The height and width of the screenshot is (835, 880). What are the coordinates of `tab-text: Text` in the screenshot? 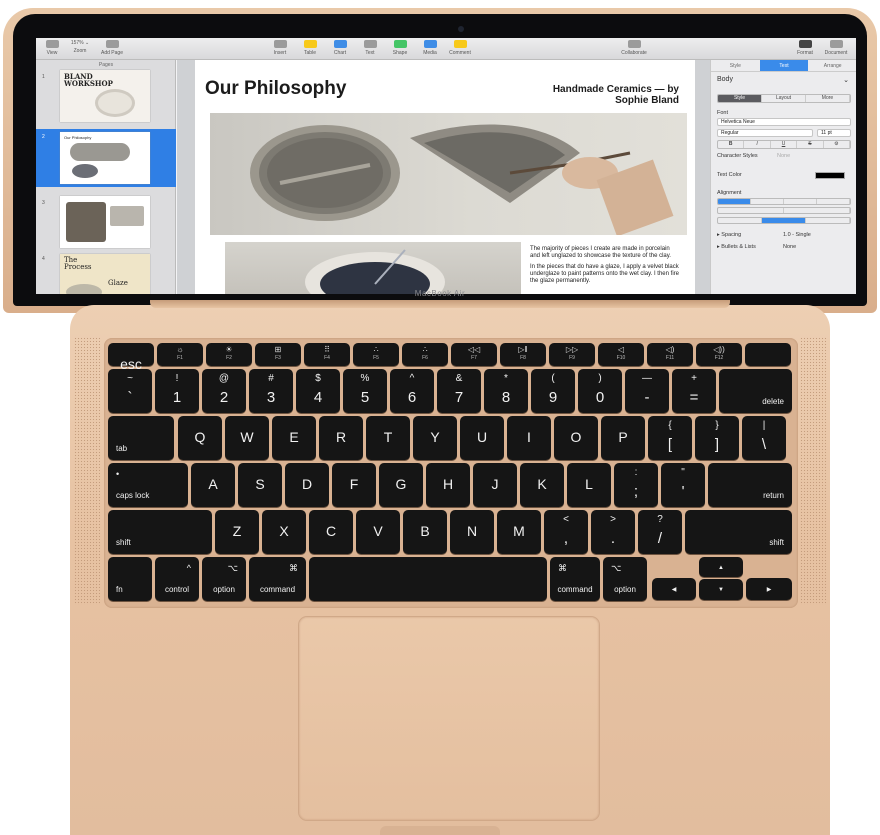 It's located at (784, 65).